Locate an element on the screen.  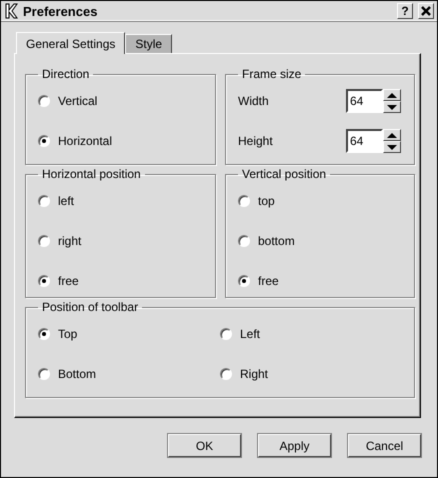
radio-button: Horizontal is located at coordinates (75, 141).